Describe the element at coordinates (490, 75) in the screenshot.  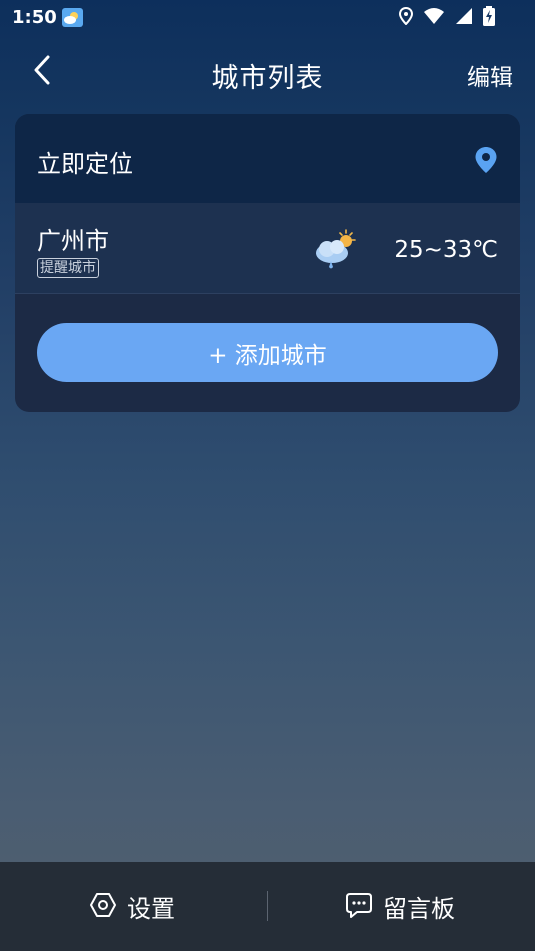
I see `edit-button: 编辑` at that location.